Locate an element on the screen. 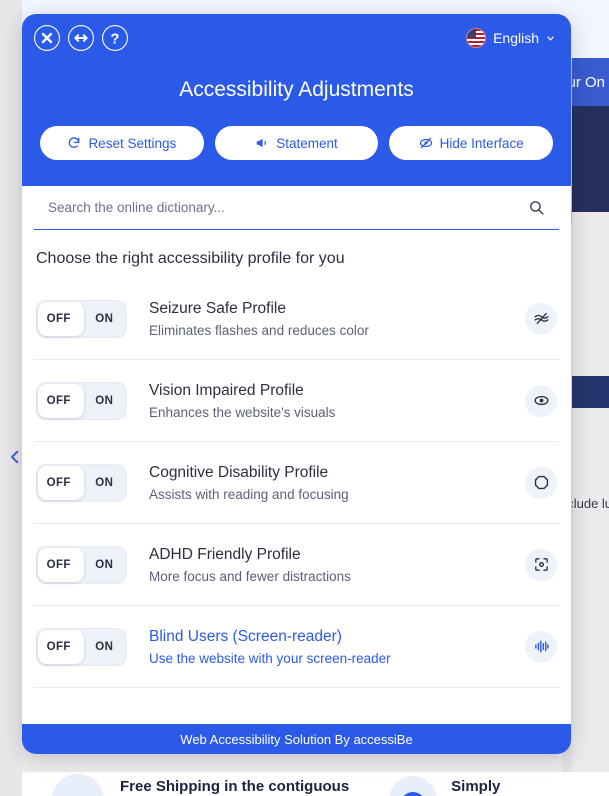 The image size is (609, 796). language-selector: English is located at coordinates (510, 38).